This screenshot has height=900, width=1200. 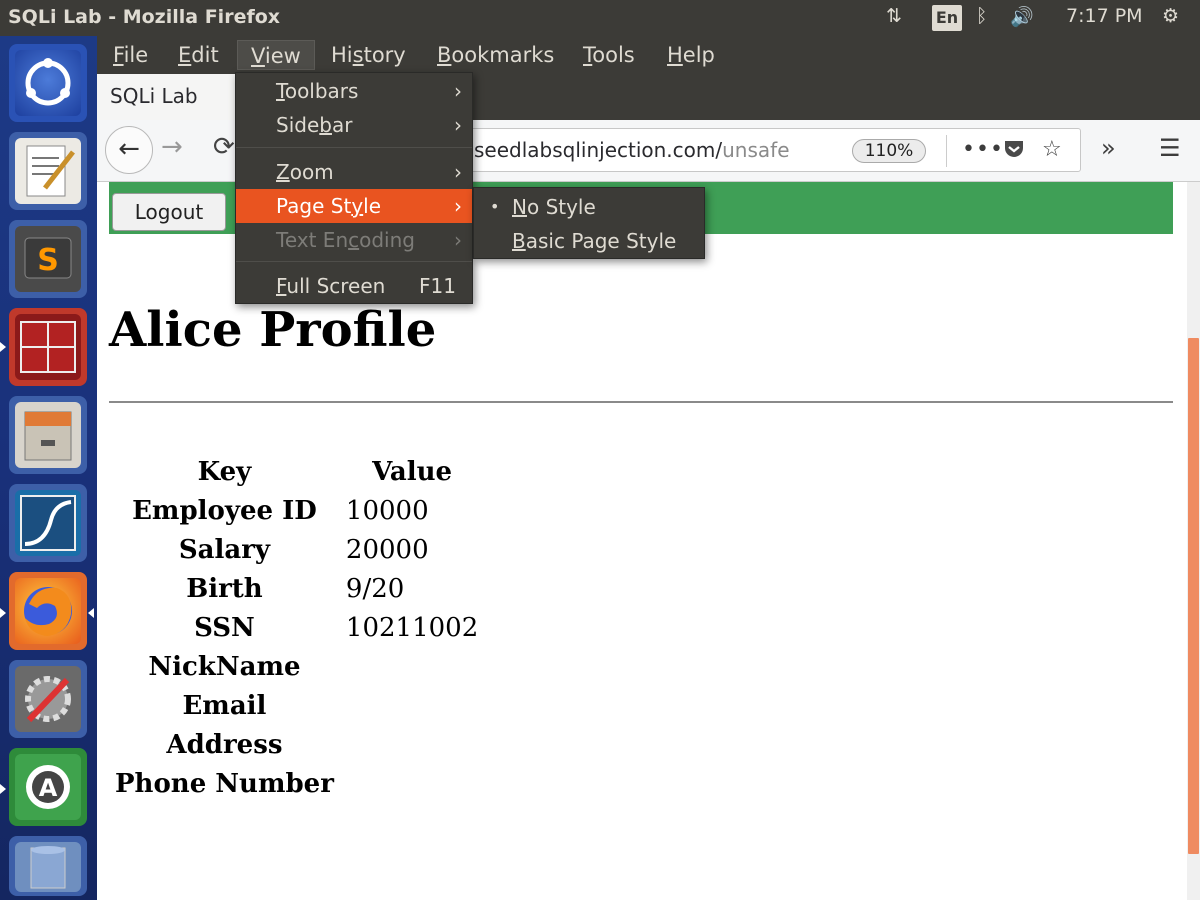 What do you see at coordinates (894, 16) in the screenshot?
I see `network-icon: ⇅` at bounding box center [894, 16].